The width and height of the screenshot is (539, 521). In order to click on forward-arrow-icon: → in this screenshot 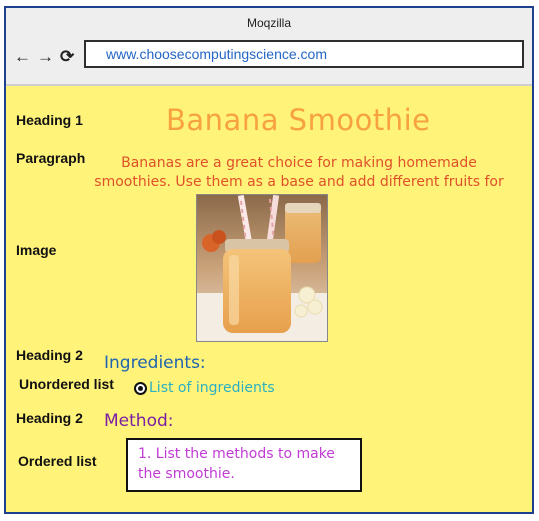, I will do `click(45, 57)`.